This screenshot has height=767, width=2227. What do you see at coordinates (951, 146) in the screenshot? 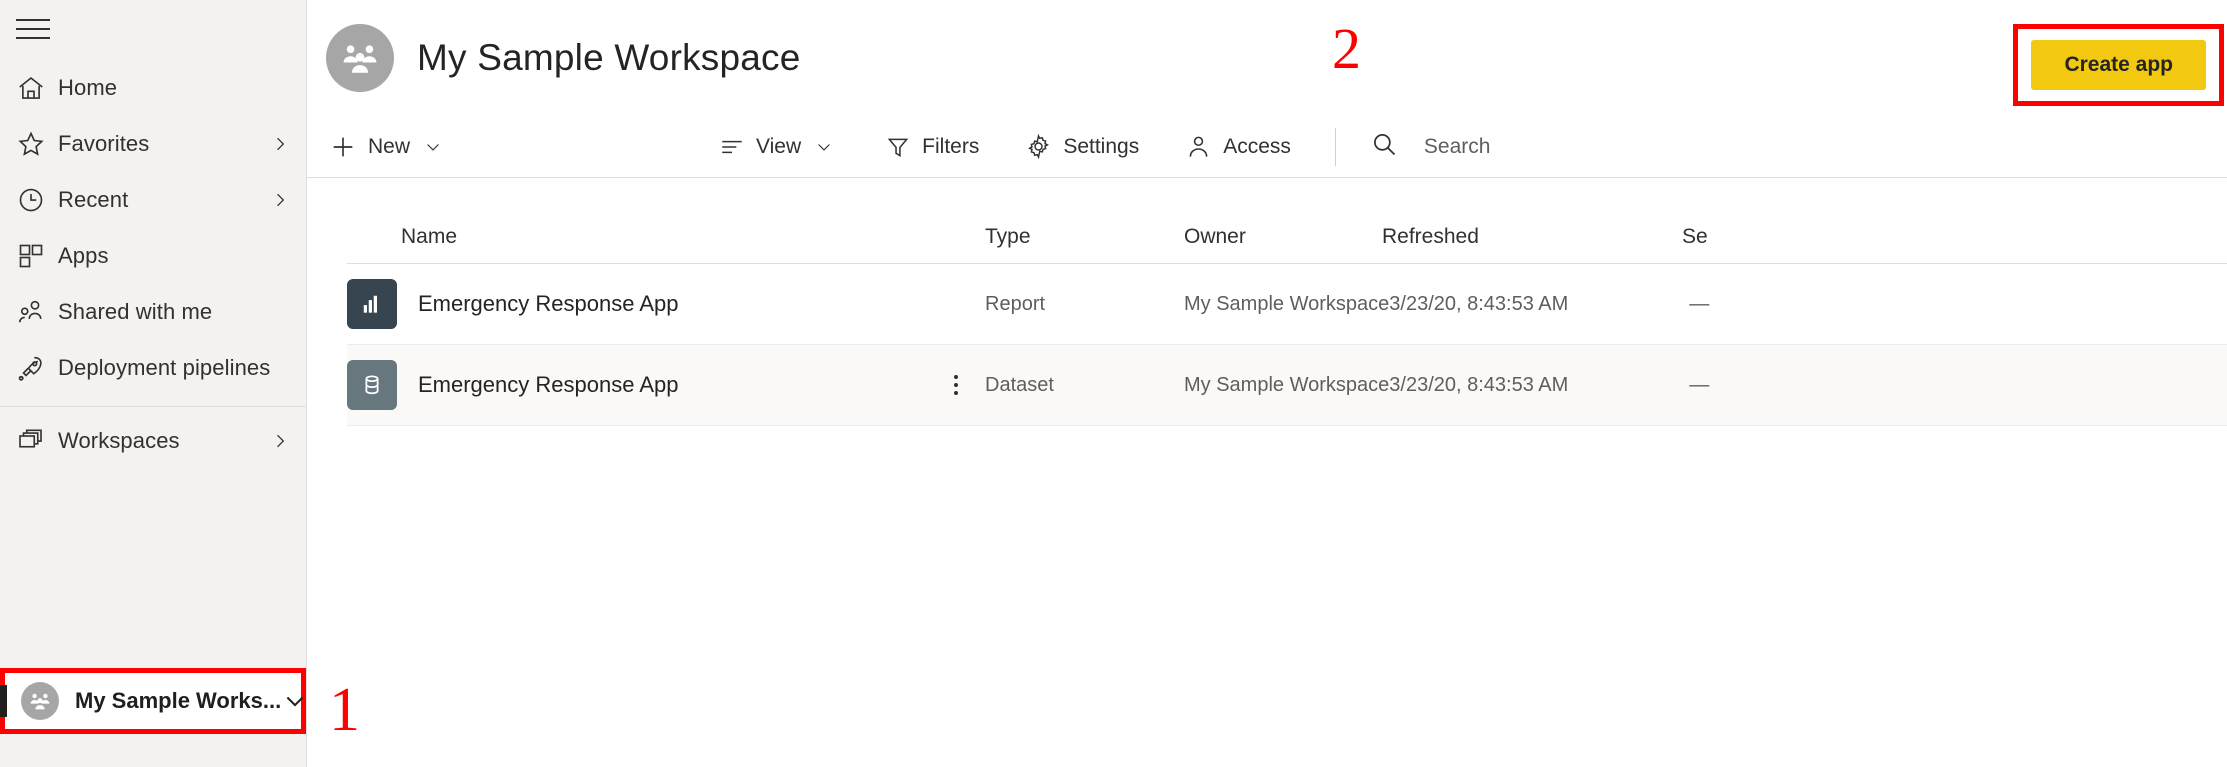
I see `filters-button-label: Filters` at bounding box center [951, 146].